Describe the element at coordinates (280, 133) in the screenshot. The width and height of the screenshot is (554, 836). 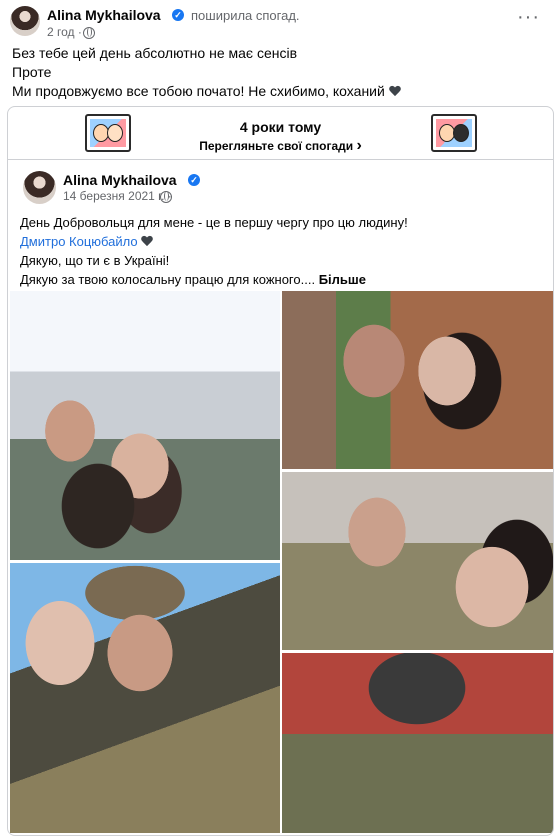
I see `memory-header: 4 роки тому Перегляньте свої спогади ›` at that location.